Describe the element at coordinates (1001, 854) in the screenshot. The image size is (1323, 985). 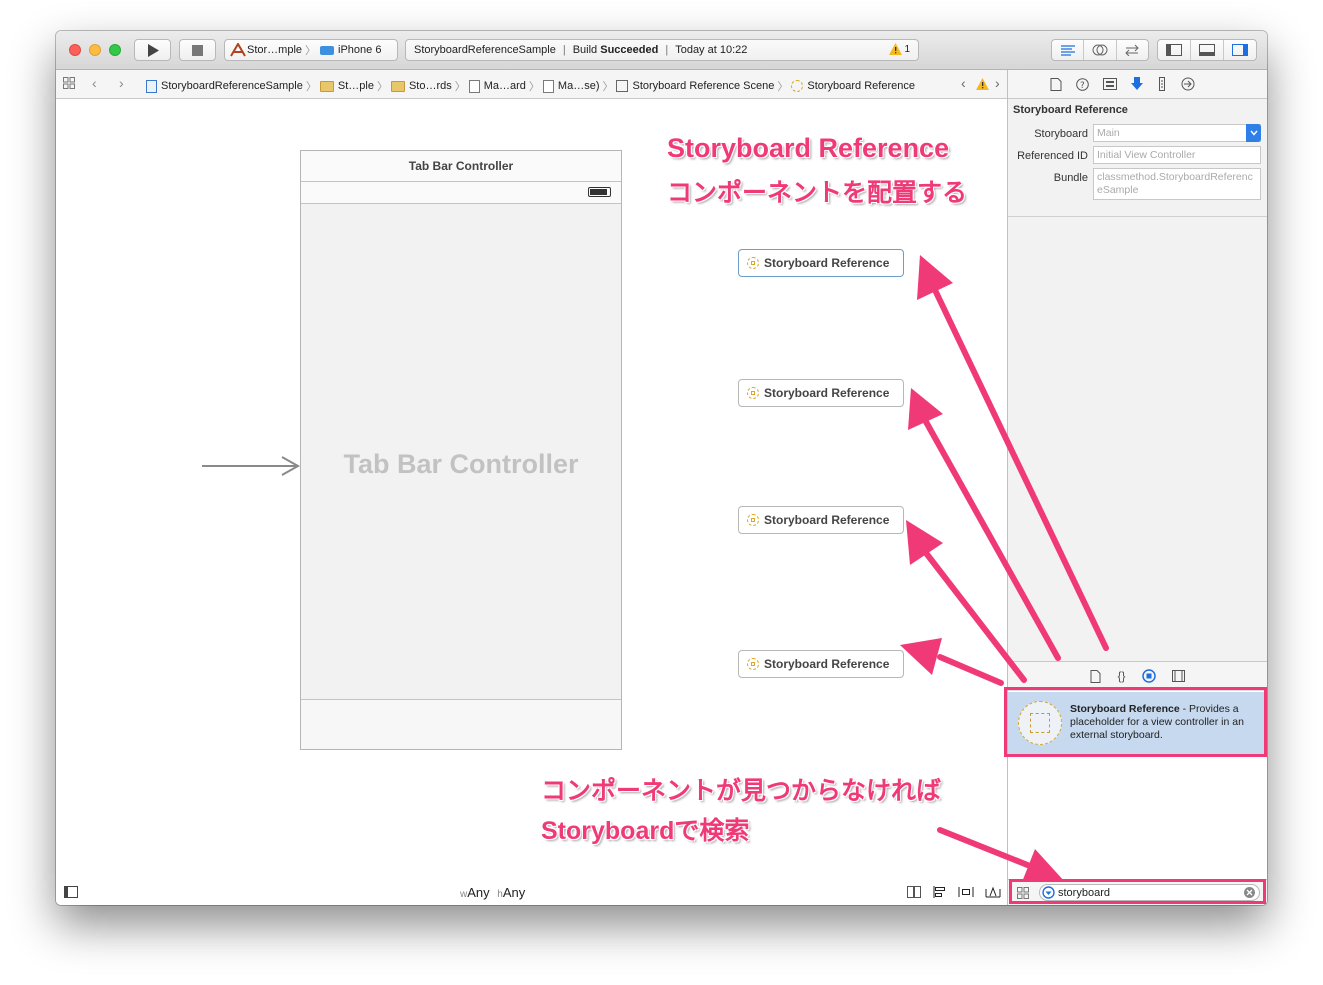
I see `arrow-to-search` at that location.